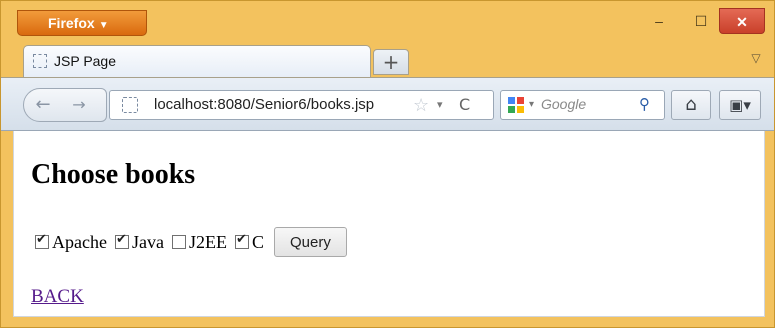  I want to click on back-button: ←, so click(43, 105).